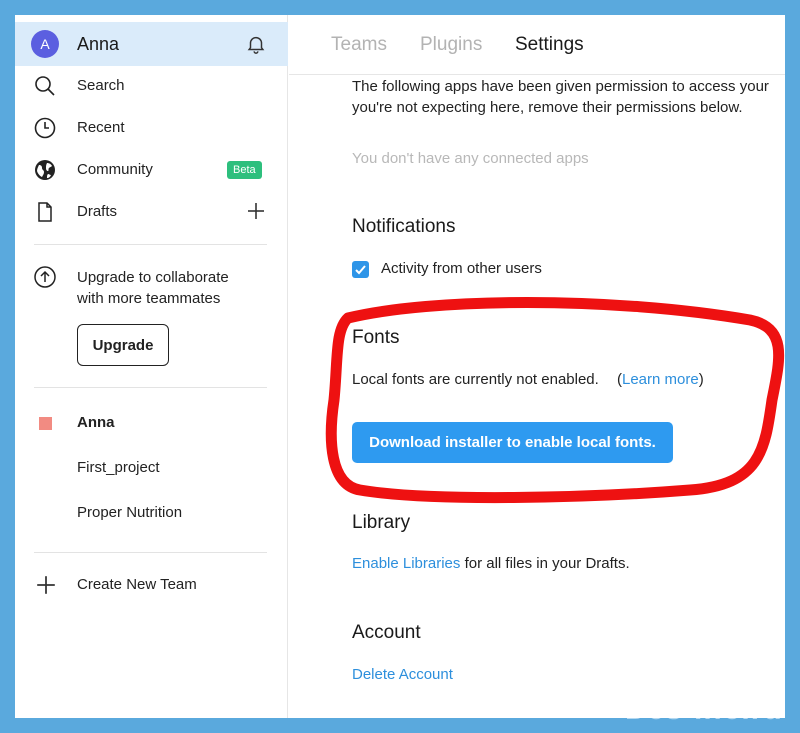 The height and width of the screenshot is (733, 800). Describe the element at coordinates (151, 44) in the screenshot. I see `user-menu: A Anna` at that location.